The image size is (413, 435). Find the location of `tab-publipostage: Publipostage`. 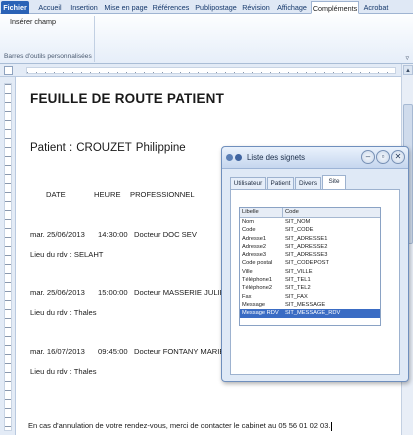

tab-publipostage: Publipostage is located at coordinates (216, 7).